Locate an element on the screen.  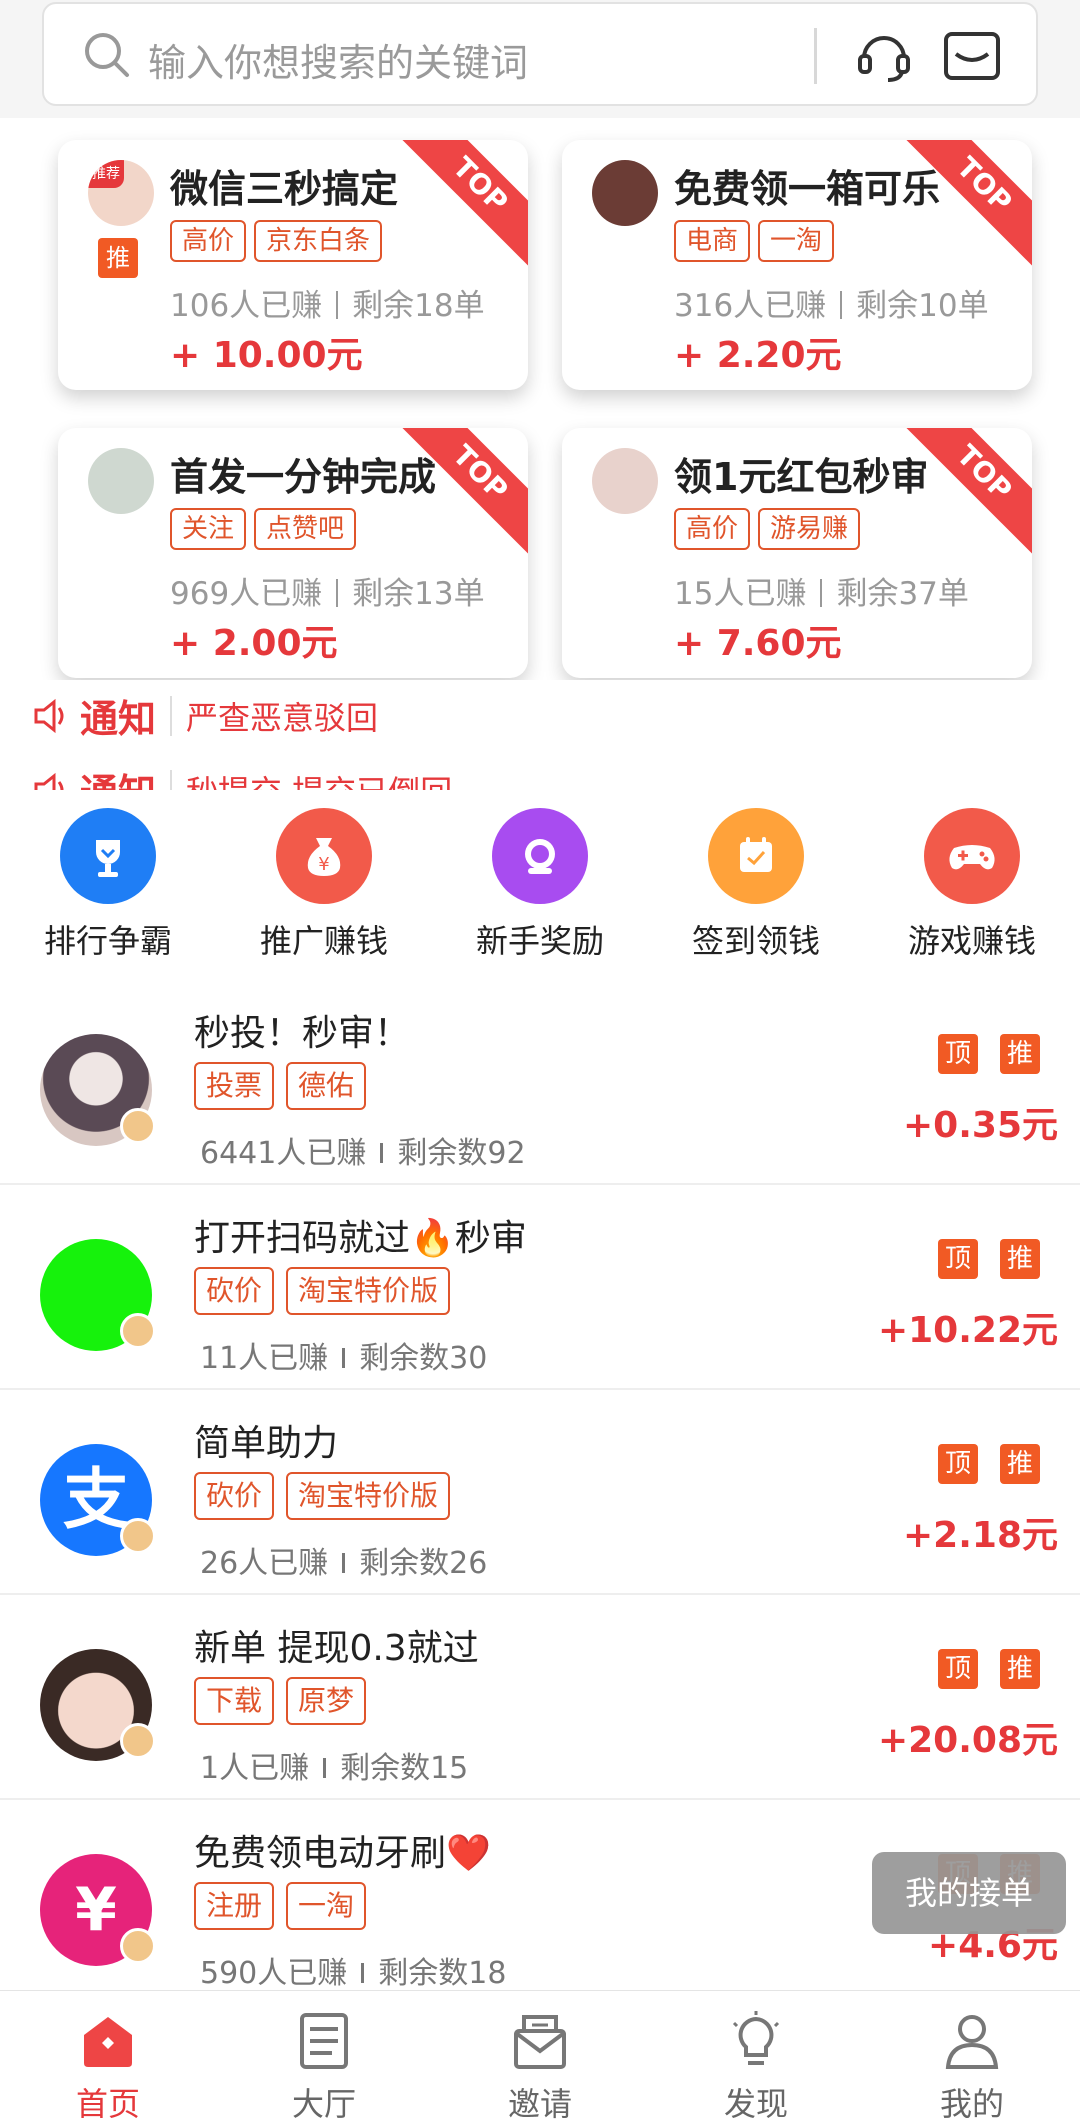
speaker-icon is located at coordinates (49, 781).